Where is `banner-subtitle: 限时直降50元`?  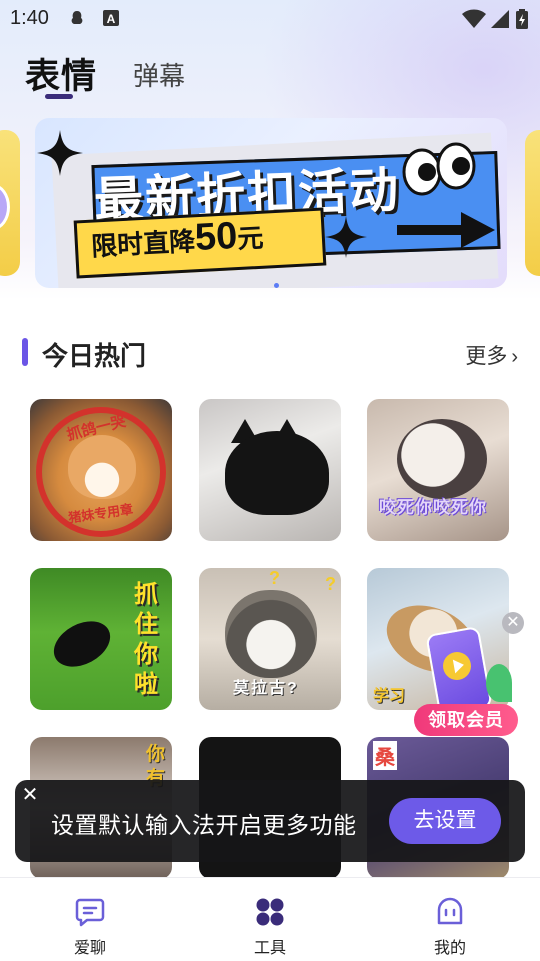 banner-subtitle: 限时直降50元 is located at coordinates (177, 240).